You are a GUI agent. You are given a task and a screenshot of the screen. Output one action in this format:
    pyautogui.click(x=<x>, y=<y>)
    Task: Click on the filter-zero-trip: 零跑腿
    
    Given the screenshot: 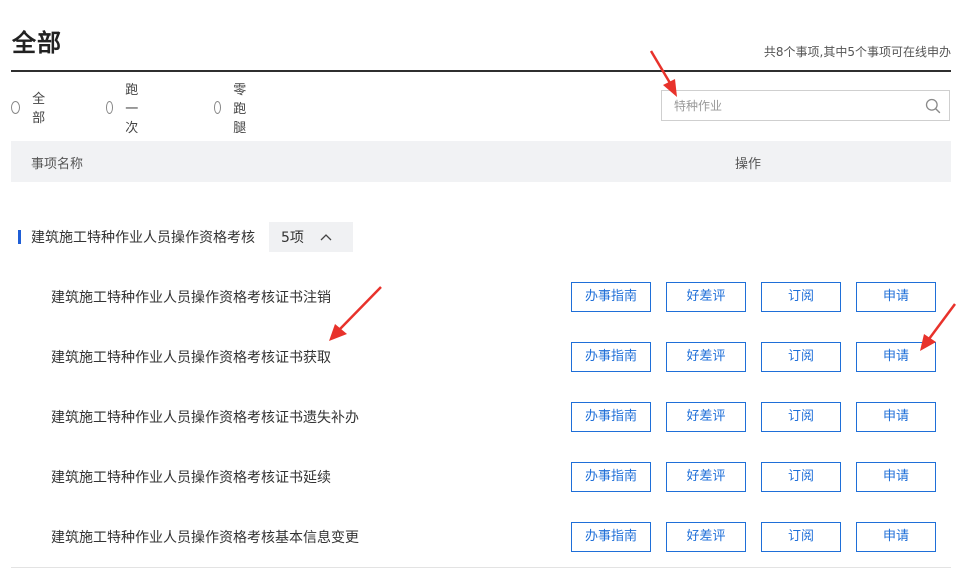 What is the action you would take?
    pyautogui.click(x=233, y=109)
    